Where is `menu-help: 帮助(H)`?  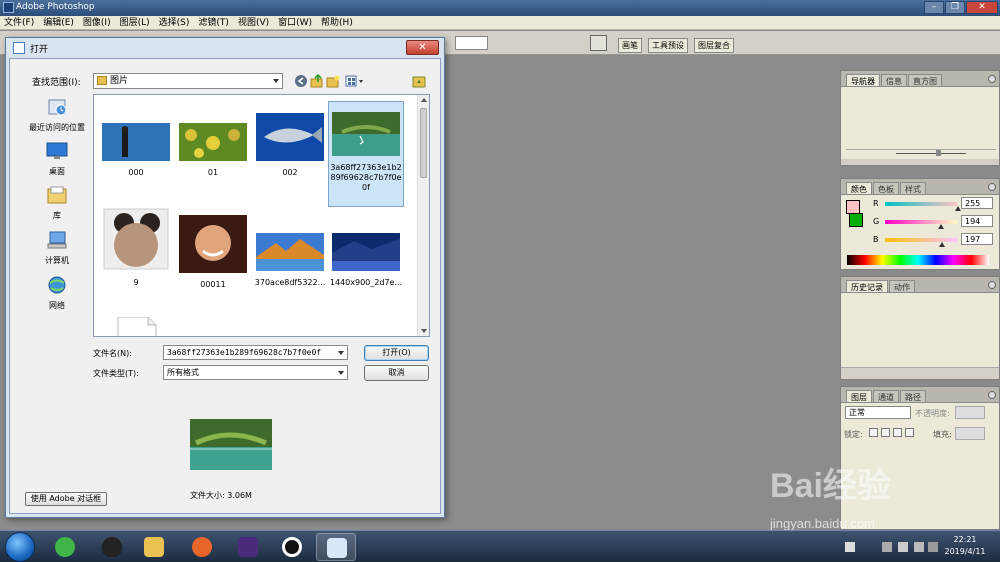 menu-help: 帮助(H) is located at coordinates (337, 22).